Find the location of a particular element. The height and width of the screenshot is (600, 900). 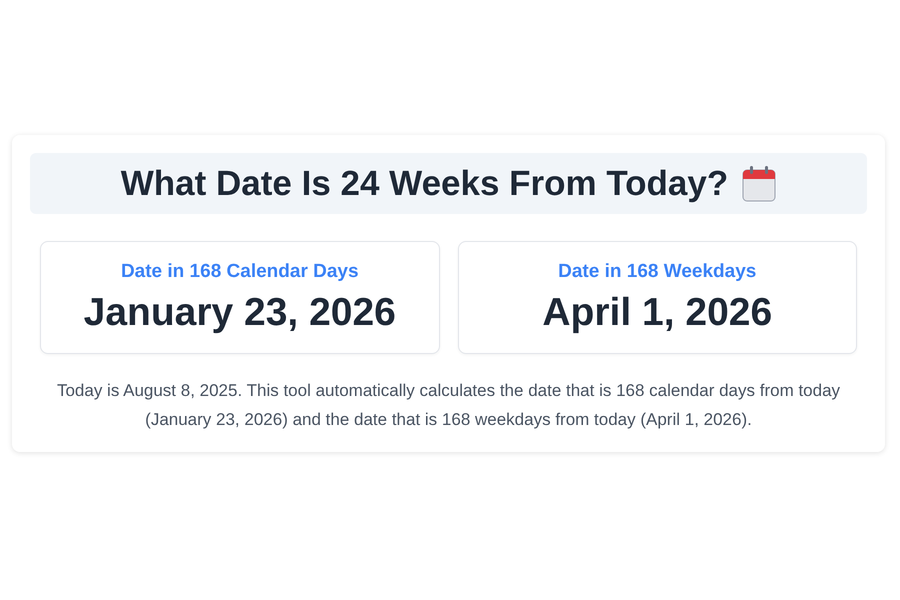

result-date: January 23, 2026 is located at coordinates (240, 312).